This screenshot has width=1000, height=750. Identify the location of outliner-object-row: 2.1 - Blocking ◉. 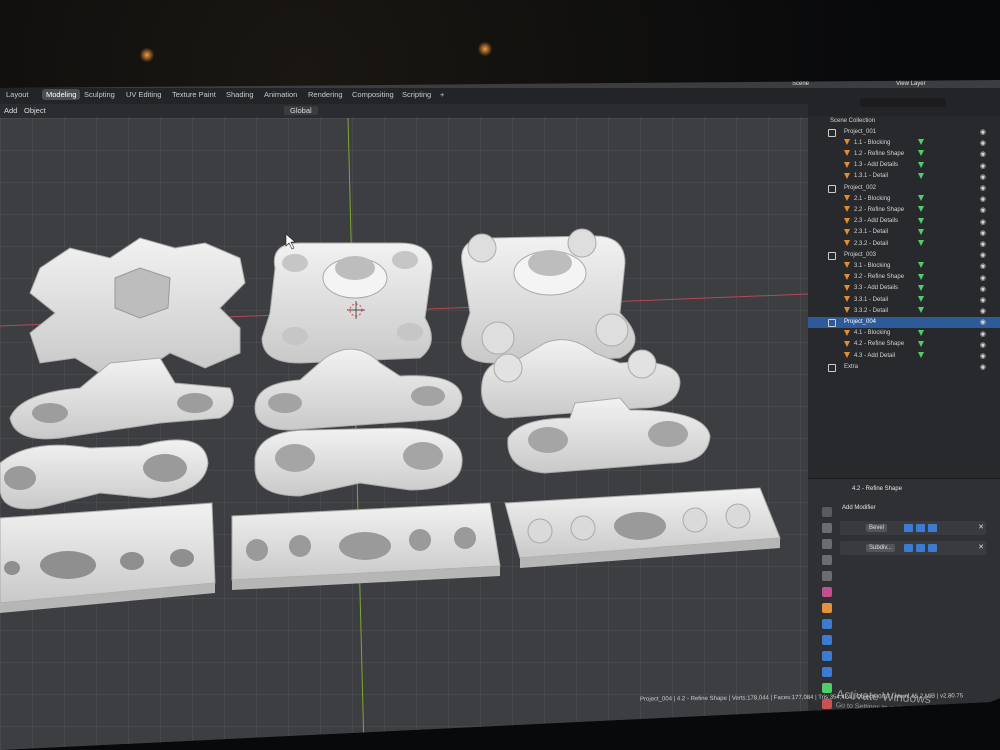
(904, 199).